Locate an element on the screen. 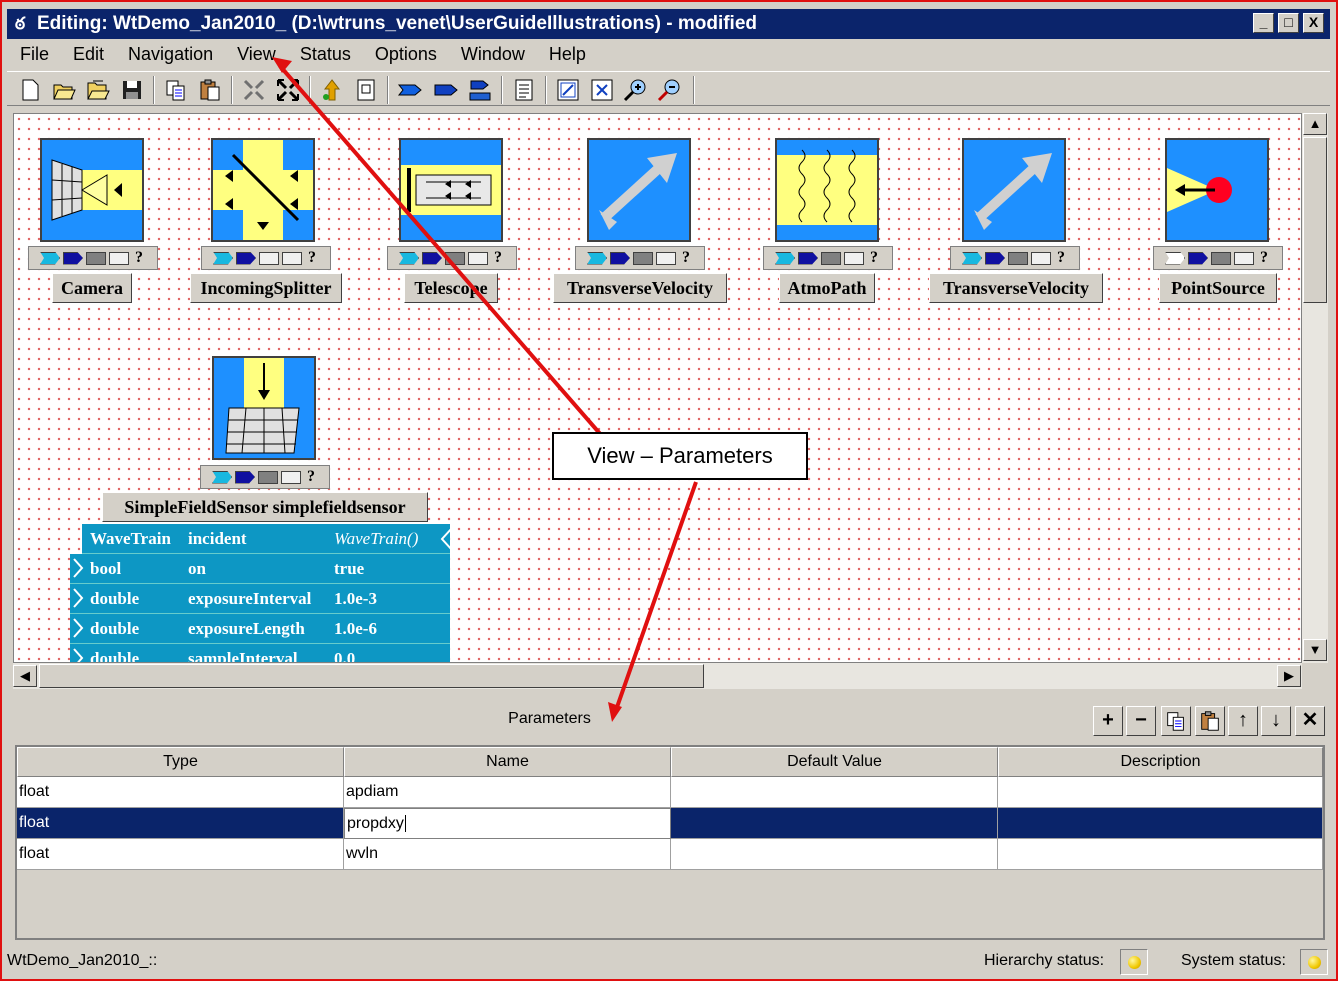  menu-status: Status is located at coordinates (324, 54).